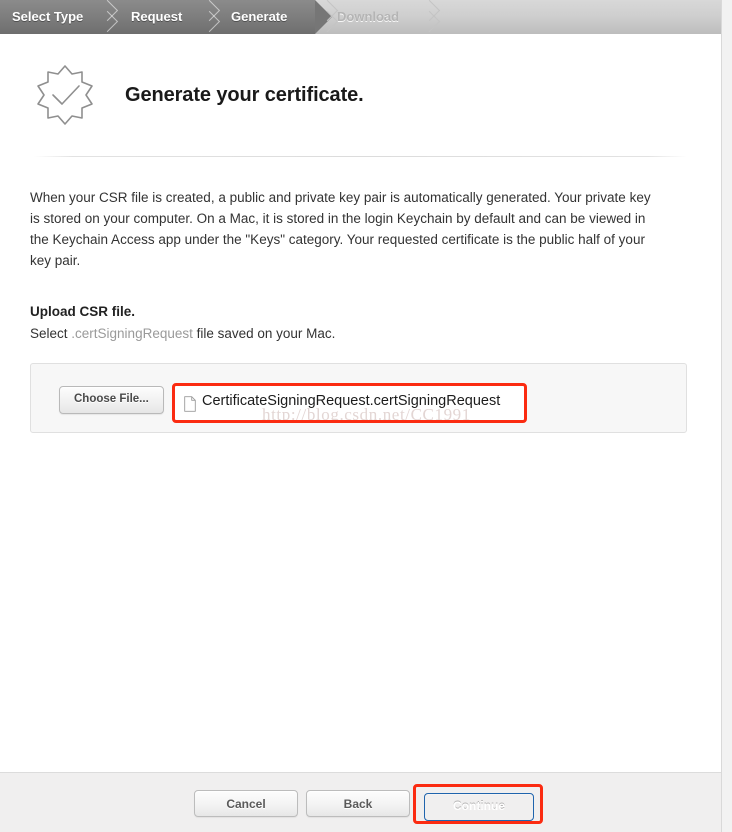  I want to click on back-button: Back, so click(358, 803).